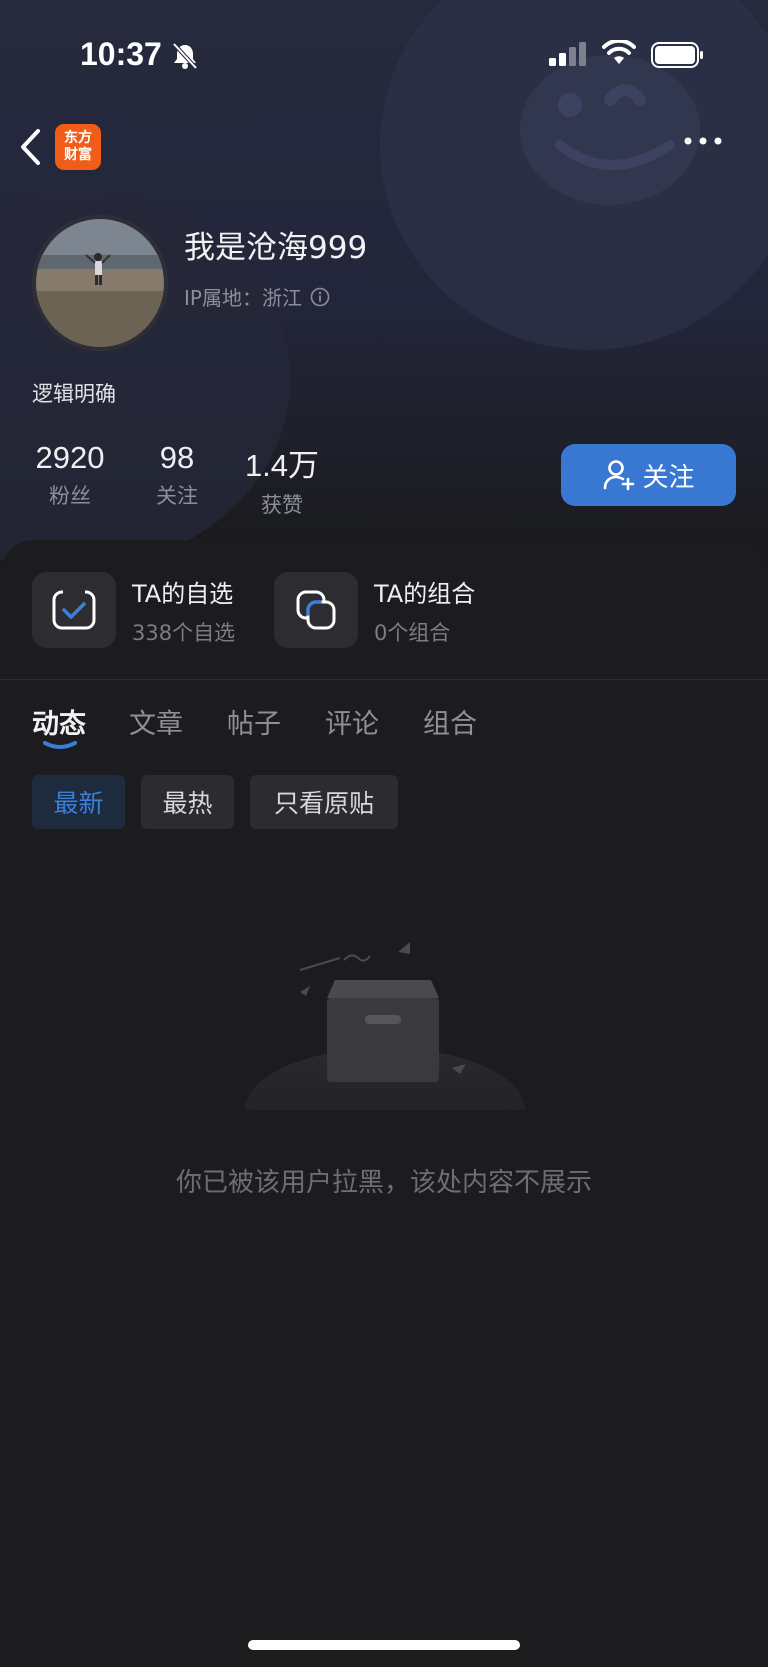  I want to click on ip-location-label: IP属地：浙江, so click(243, 298).